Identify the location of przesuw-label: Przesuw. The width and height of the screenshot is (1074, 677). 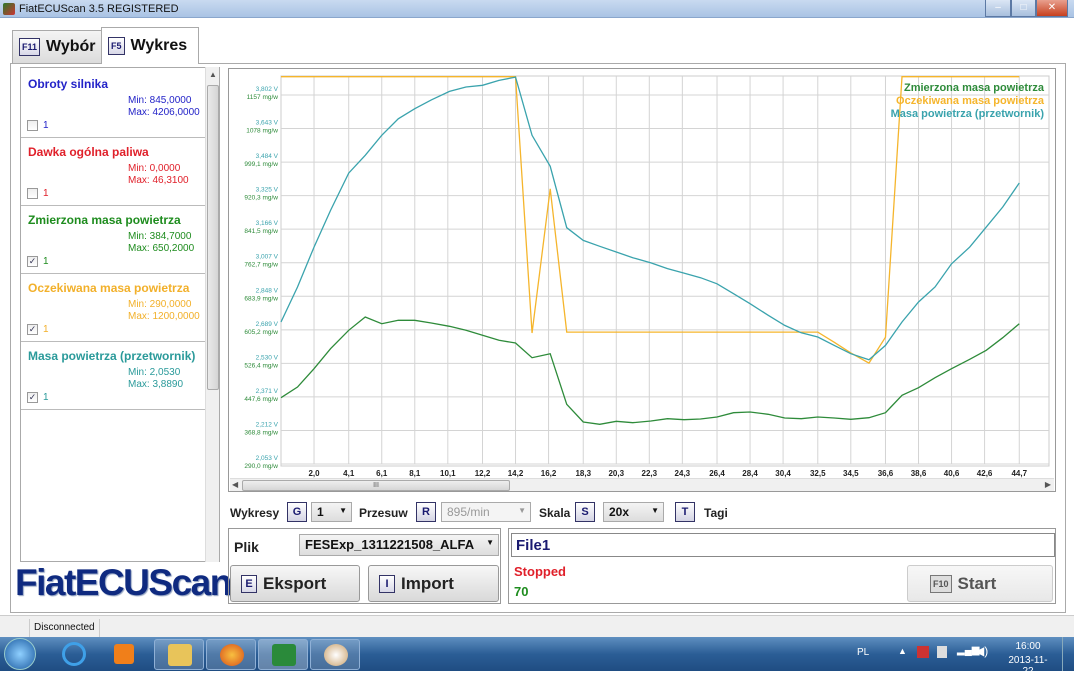
(383, 513).